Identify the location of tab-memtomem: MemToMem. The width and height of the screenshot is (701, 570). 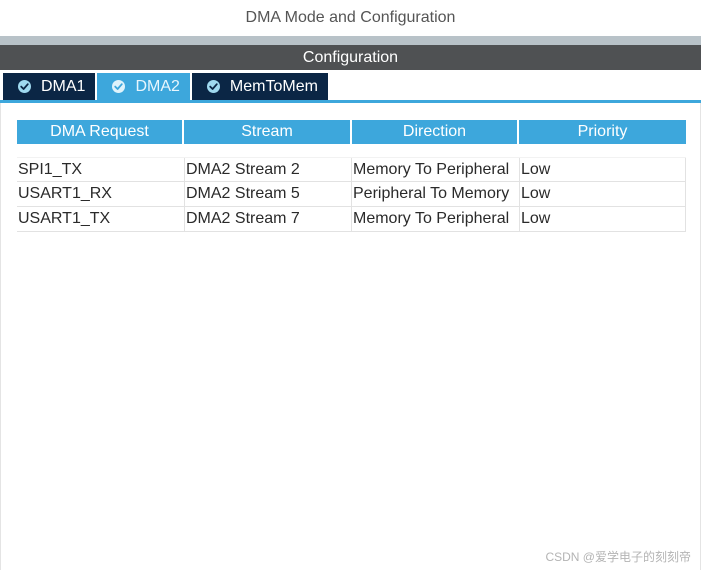
(259, 86).